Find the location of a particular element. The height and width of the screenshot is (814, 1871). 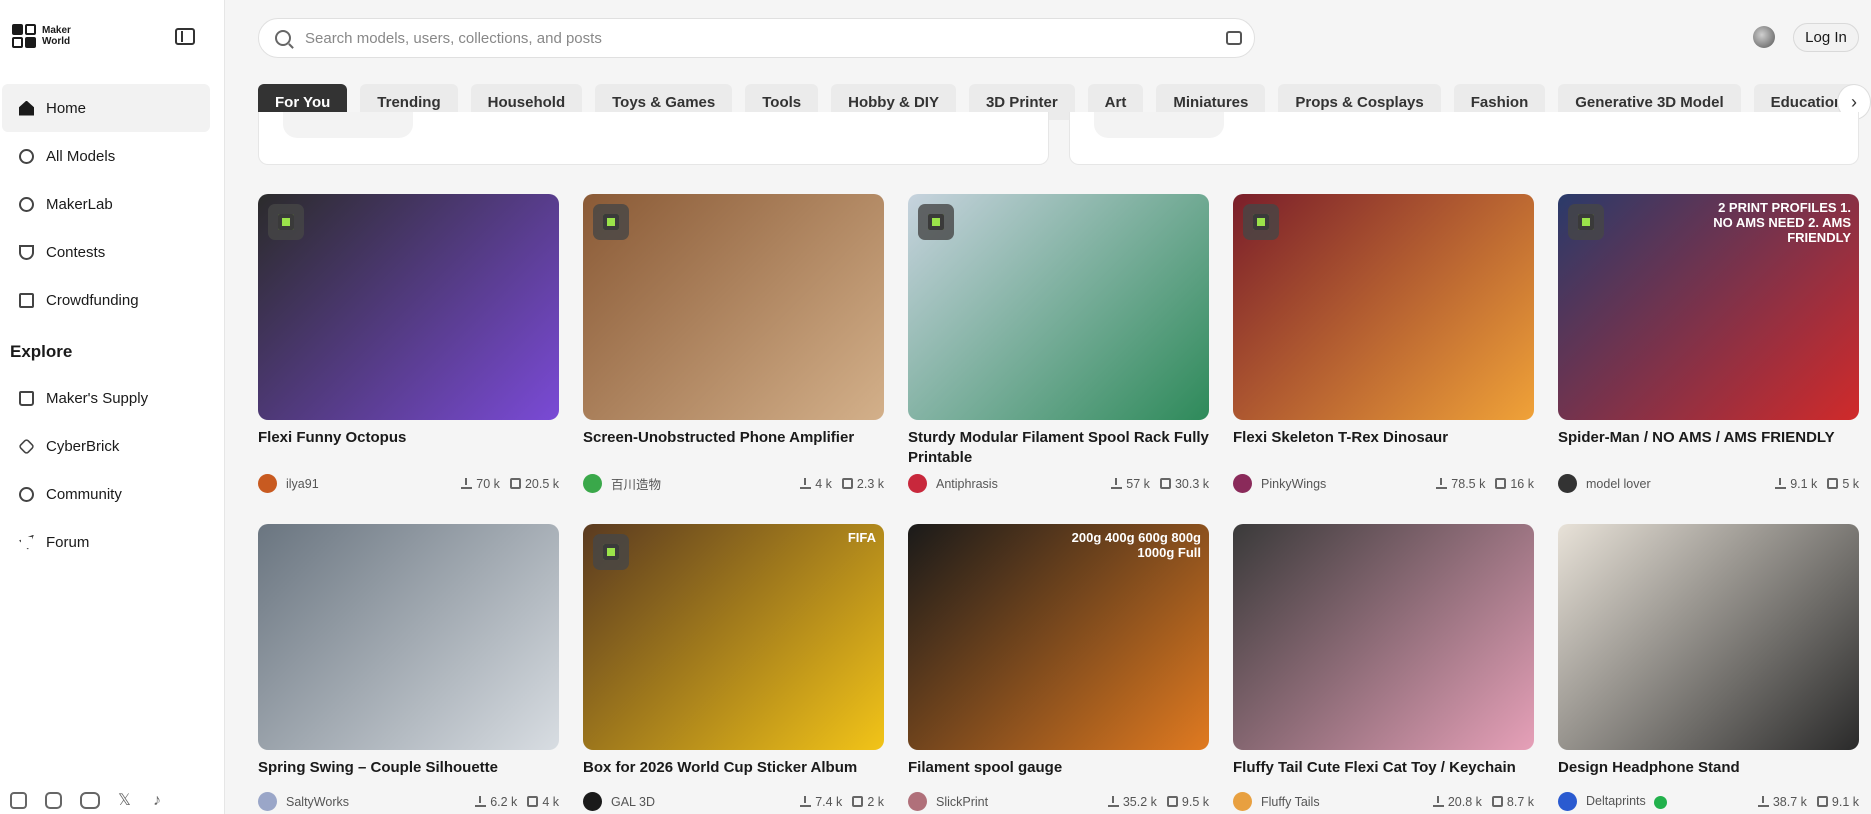

sidebar-item-all-models: All Models is located at coordinates (106, 156).